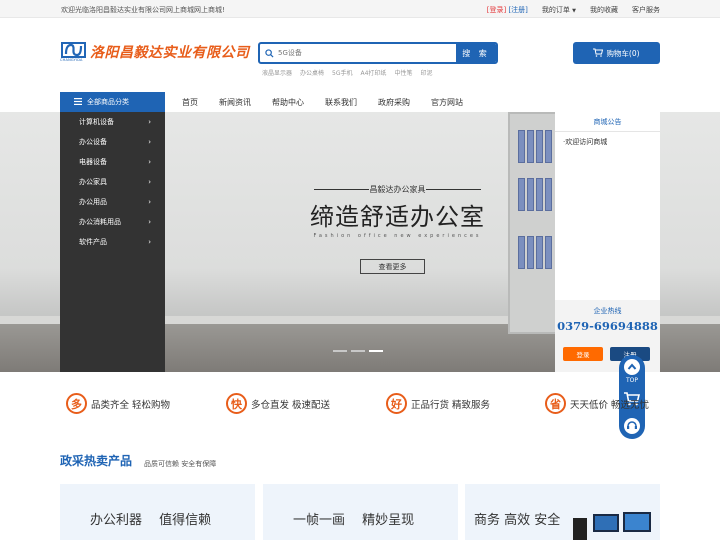  I want to click on all-categories-button: 全部商品分类, so click(112, 102).